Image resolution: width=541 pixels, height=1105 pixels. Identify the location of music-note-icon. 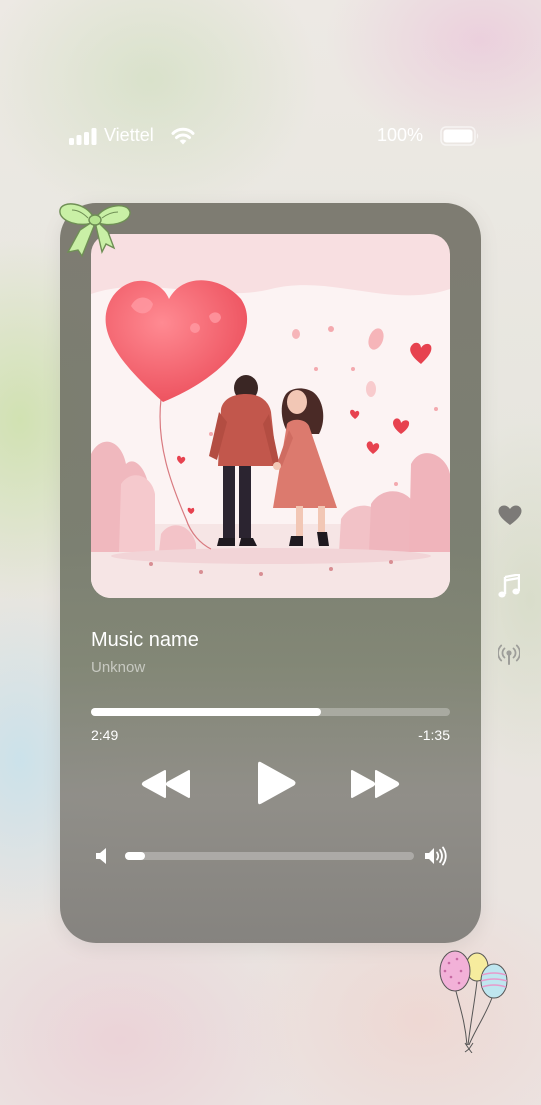
(509, 586).